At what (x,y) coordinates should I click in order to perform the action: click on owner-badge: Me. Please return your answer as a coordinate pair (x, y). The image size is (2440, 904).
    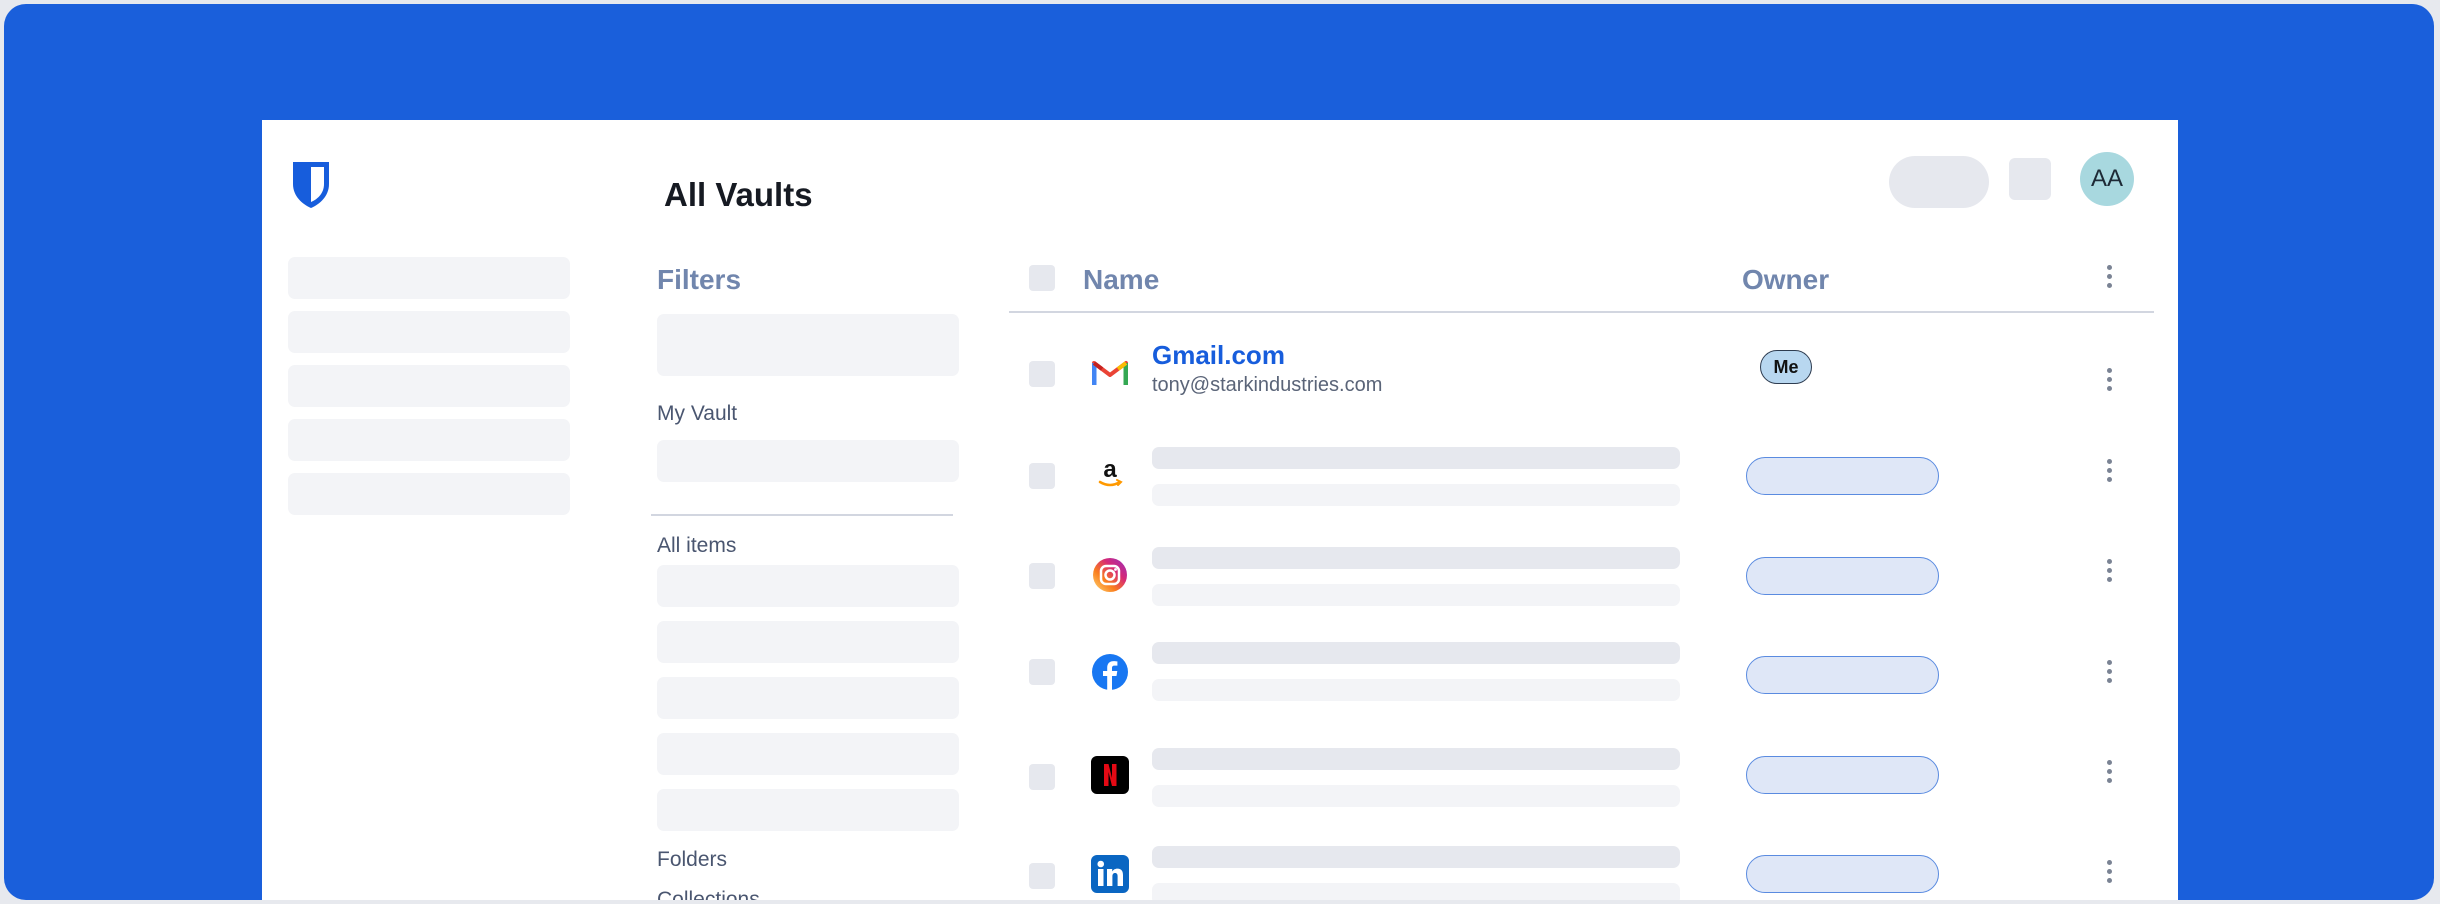
    Looking at the image, I should click on (1786, 367).